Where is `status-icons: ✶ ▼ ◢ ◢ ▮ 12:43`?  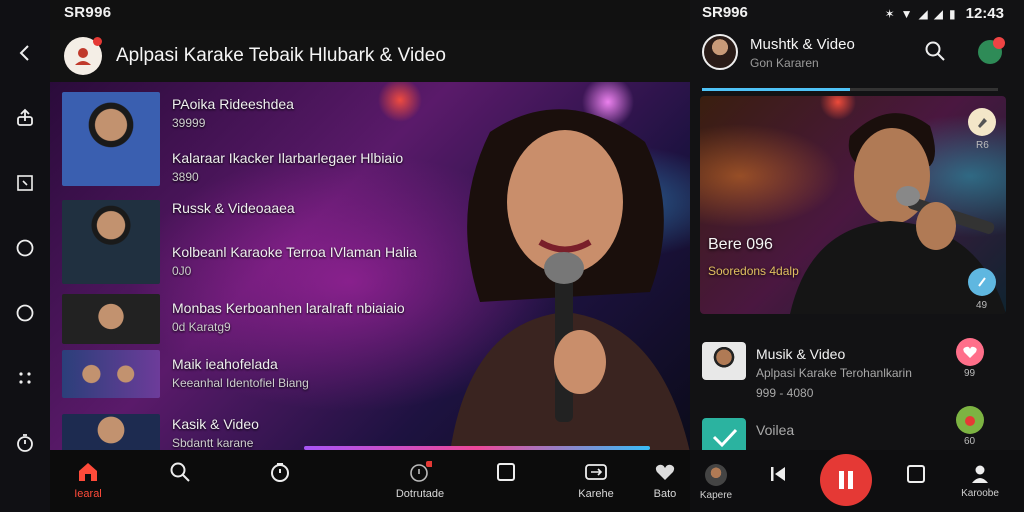
status-icons: ✶ ▼ ◢ ◢ ▮ 12:43 is located at coordinates (944, 13).